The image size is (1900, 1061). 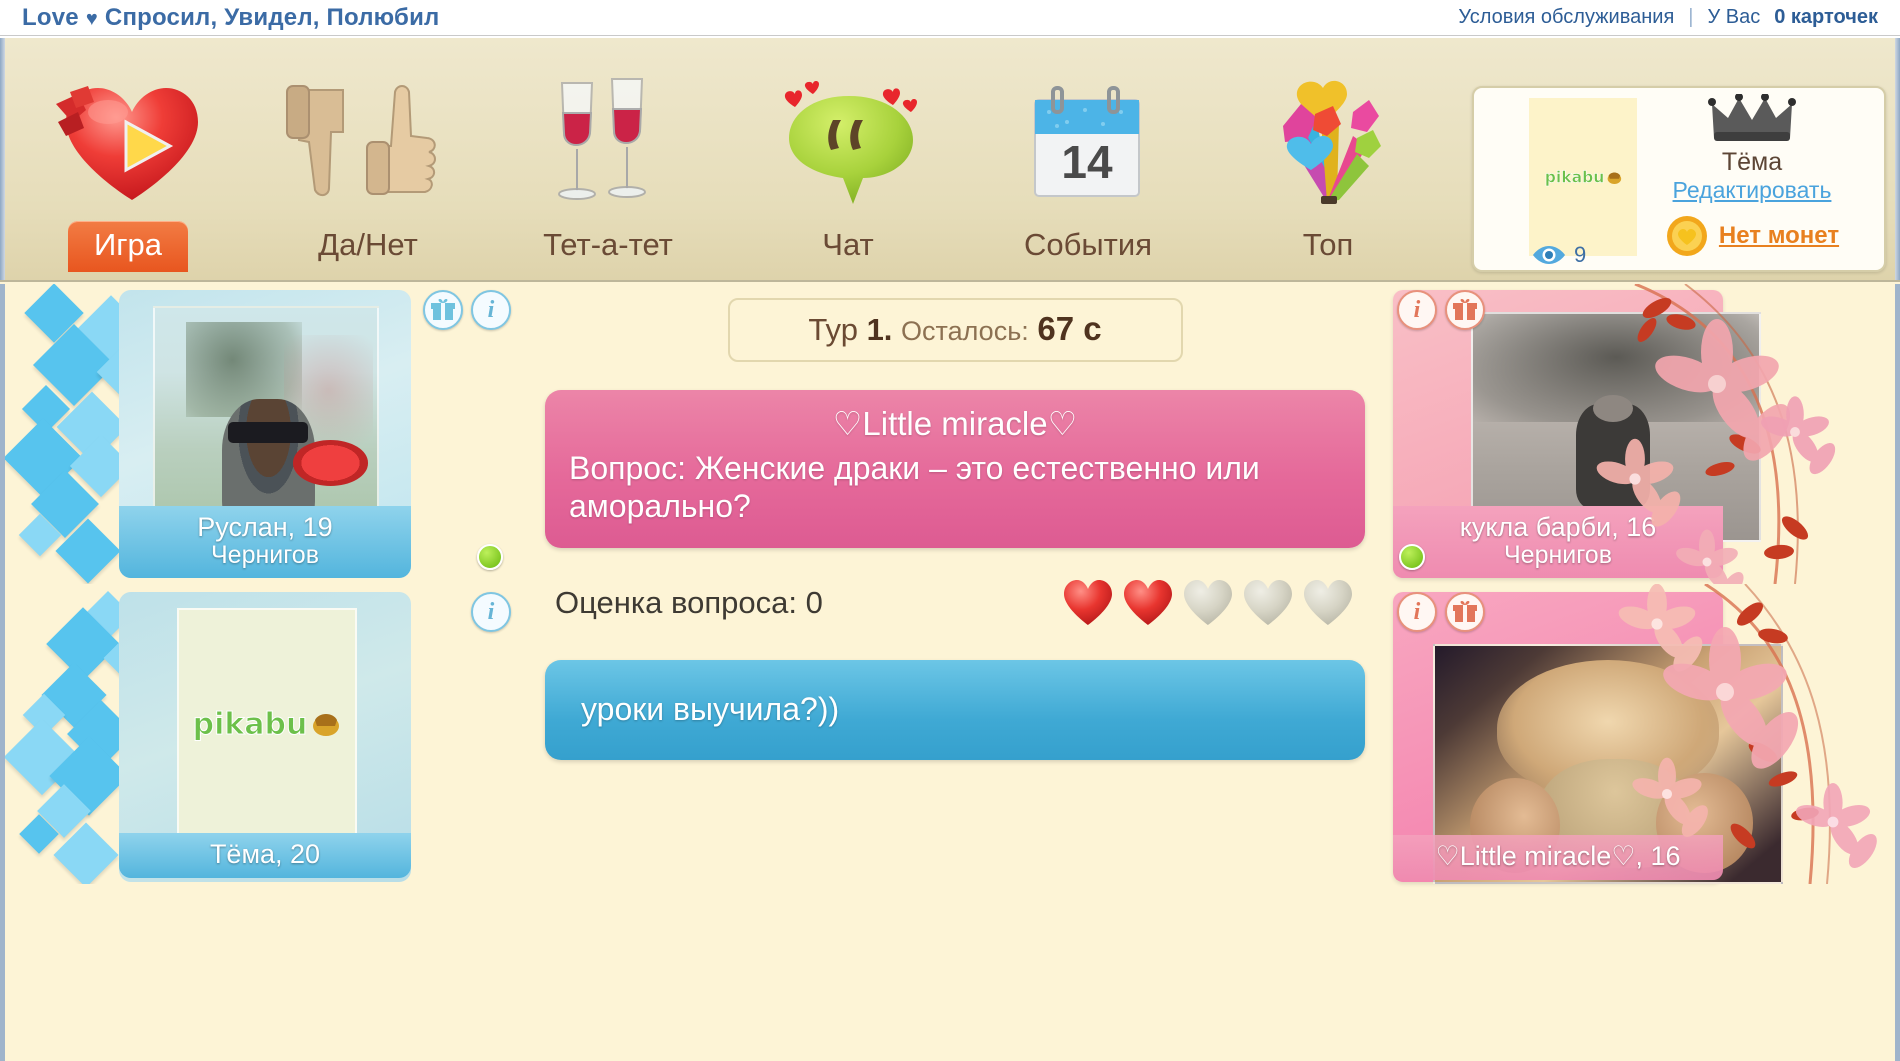 I want to click on player-name: ♡Little miracle♡, 16, so click(x=1558, y=855).